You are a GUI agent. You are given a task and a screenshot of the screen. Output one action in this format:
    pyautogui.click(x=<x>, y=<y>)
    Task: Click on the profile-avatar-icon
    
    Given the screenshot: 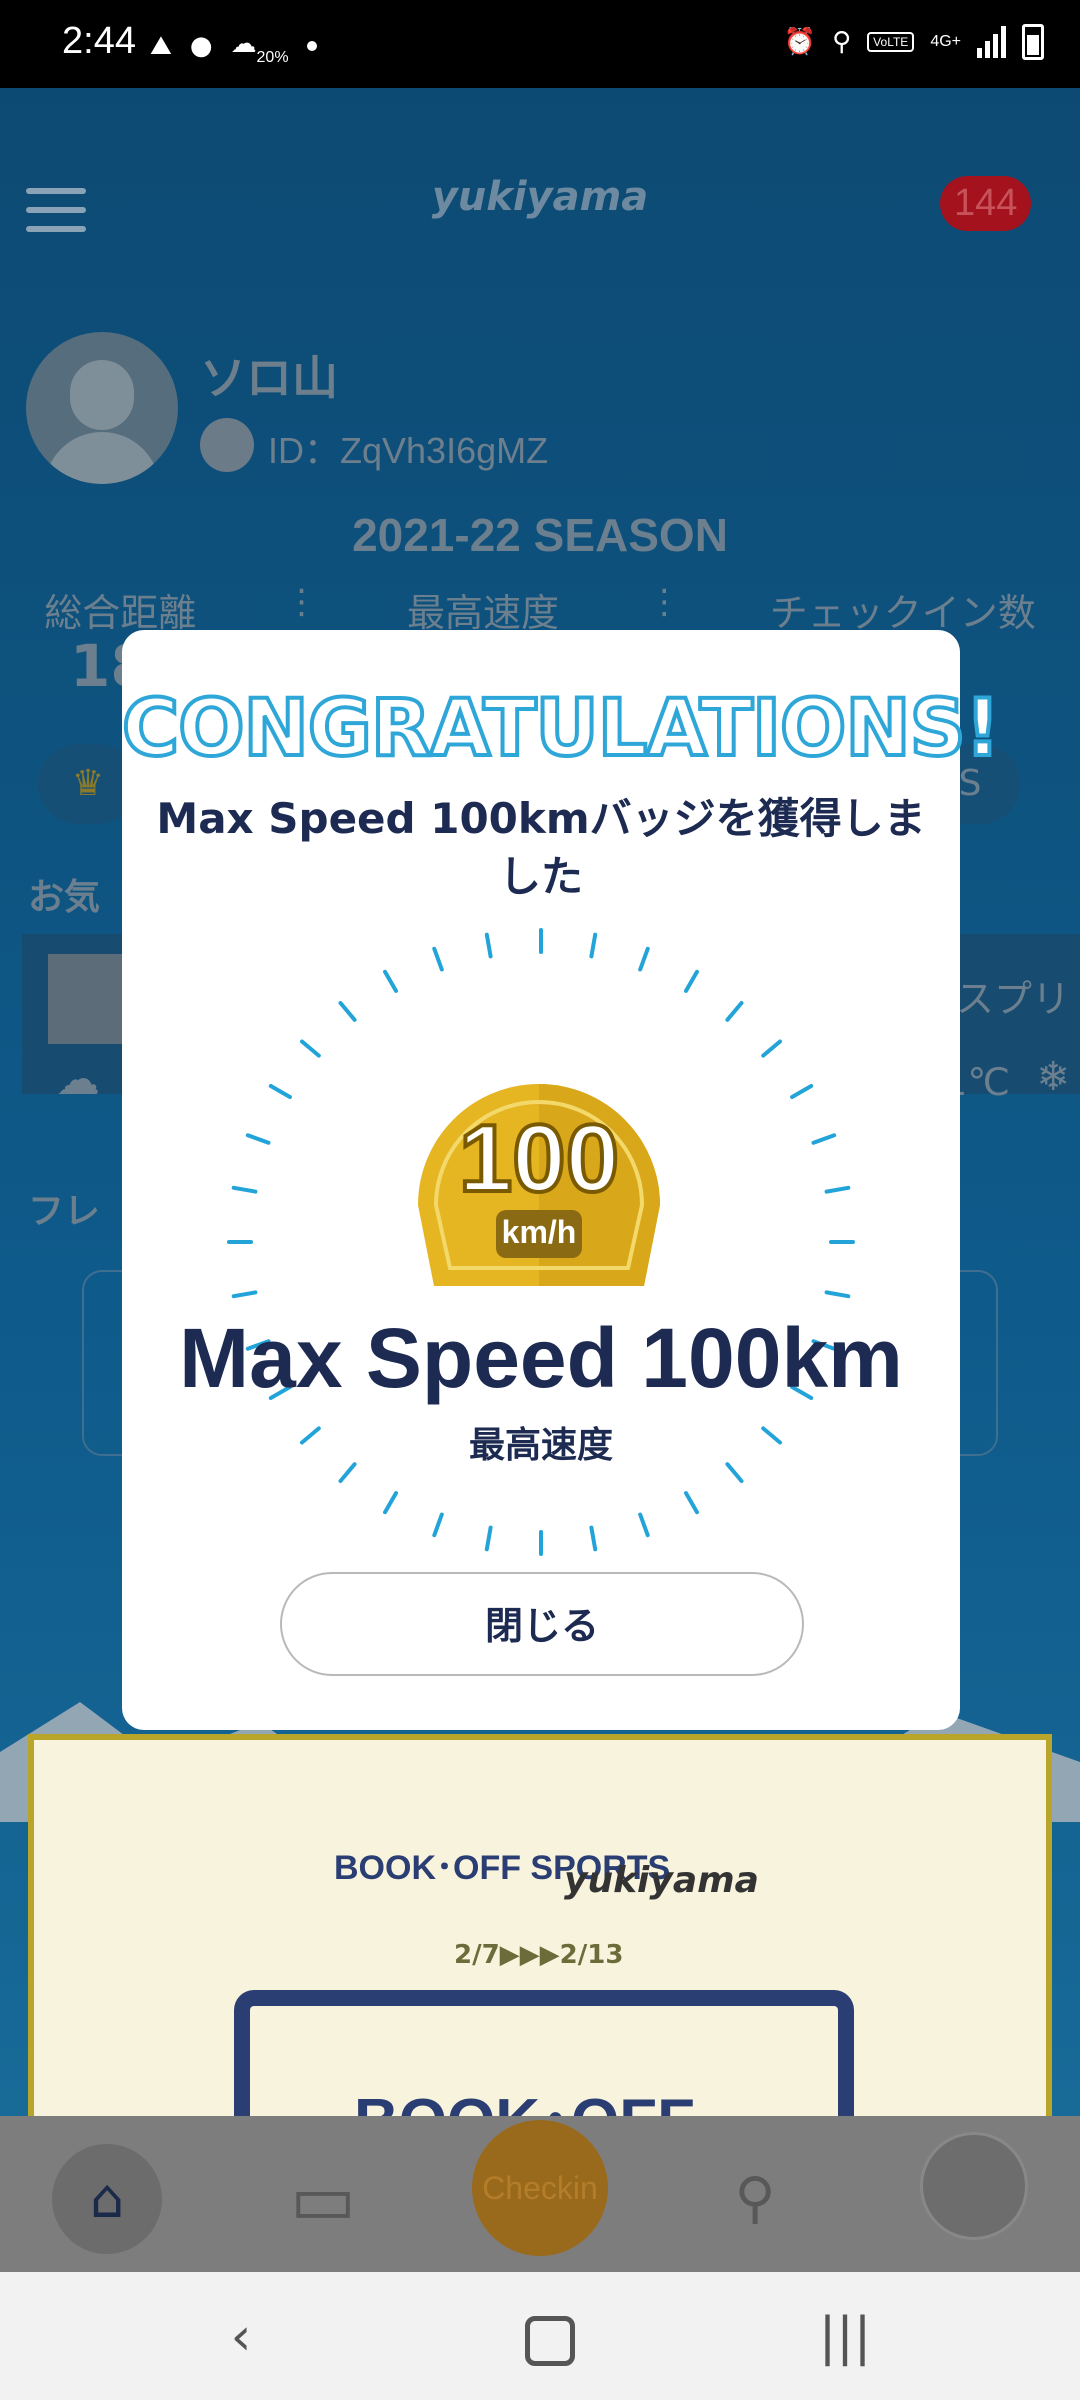 What is the action you would take?
    pyautogui.click(x=974, y=2186)
    